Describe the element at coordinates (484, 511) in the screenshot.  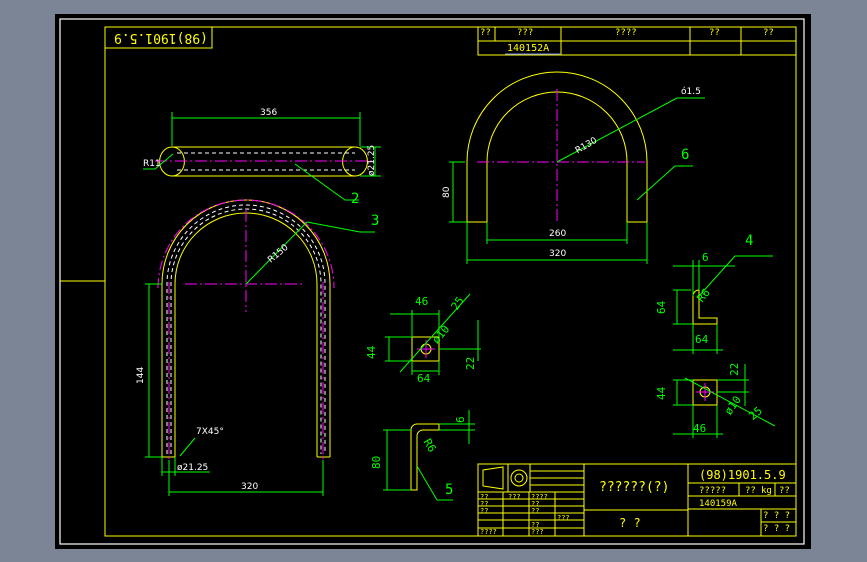
I see `tb-cell-5: ??` at that location.